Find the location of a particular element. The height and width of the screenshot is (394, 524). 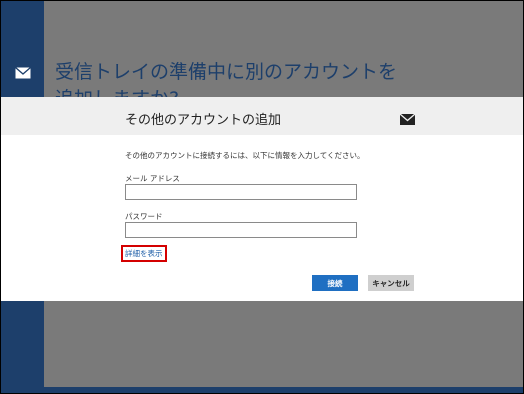

dialog-title: その他のアカウントの追加 is located at coordinates (203, 120).